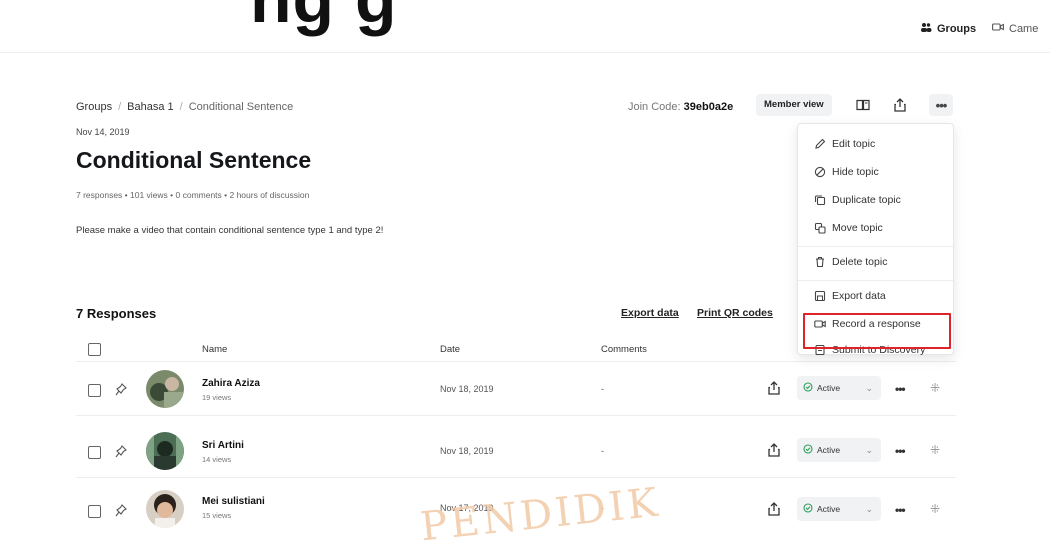  Describe the element at coordinates (116, 313) in the screenshot. I see `responses-heading: 7 Responses` at that location.